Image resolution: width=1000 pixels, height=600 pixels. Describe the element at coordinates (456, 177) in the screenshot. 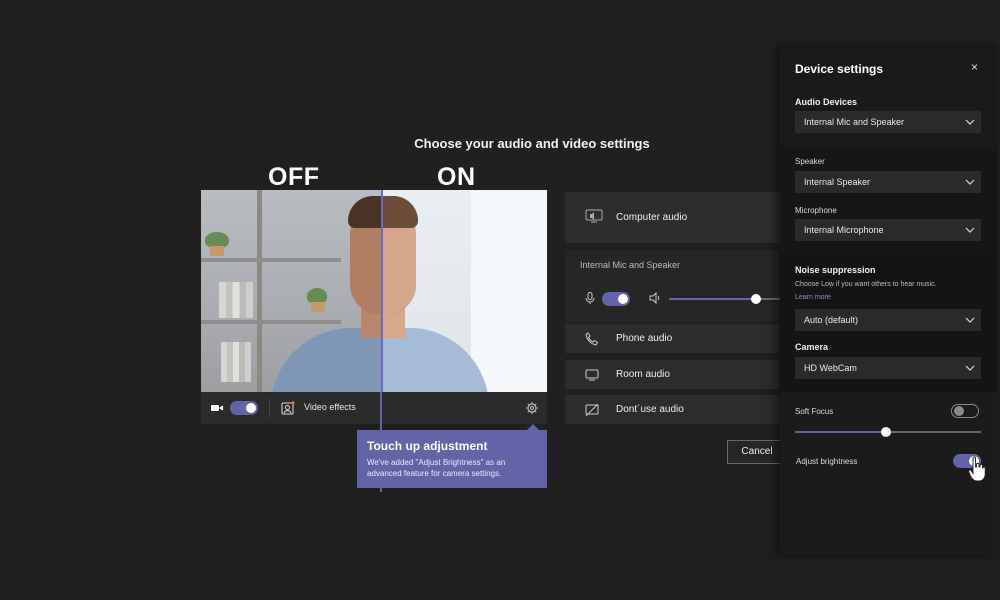

I see `compare-on-label: ON` at that location.